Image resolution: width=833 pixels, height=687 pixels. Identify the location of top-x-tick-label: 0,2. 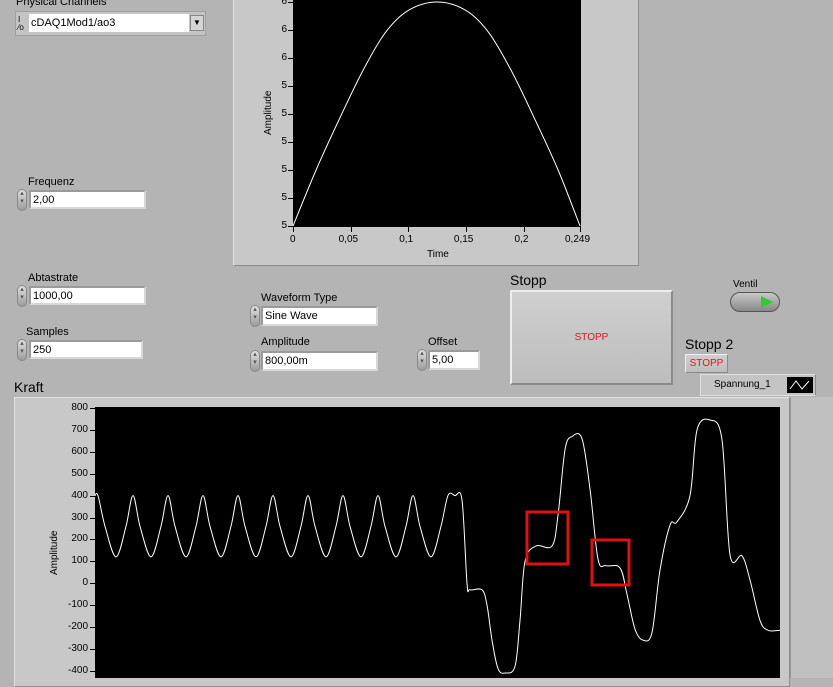
(521, 239).